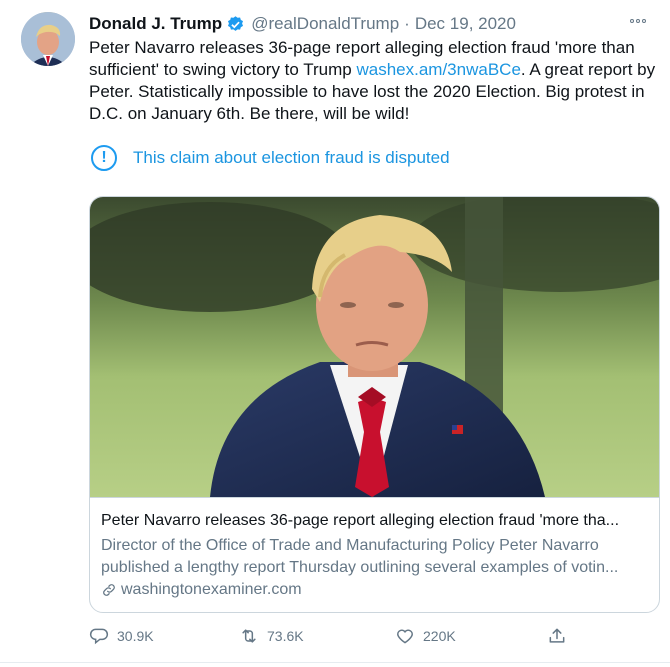 The height and width of the screenshot is (667, 670). Describe the element at coordinates (438, 69) in the screenshot. I see `tweet-link: washex.am/3nwaBCe` at that location.